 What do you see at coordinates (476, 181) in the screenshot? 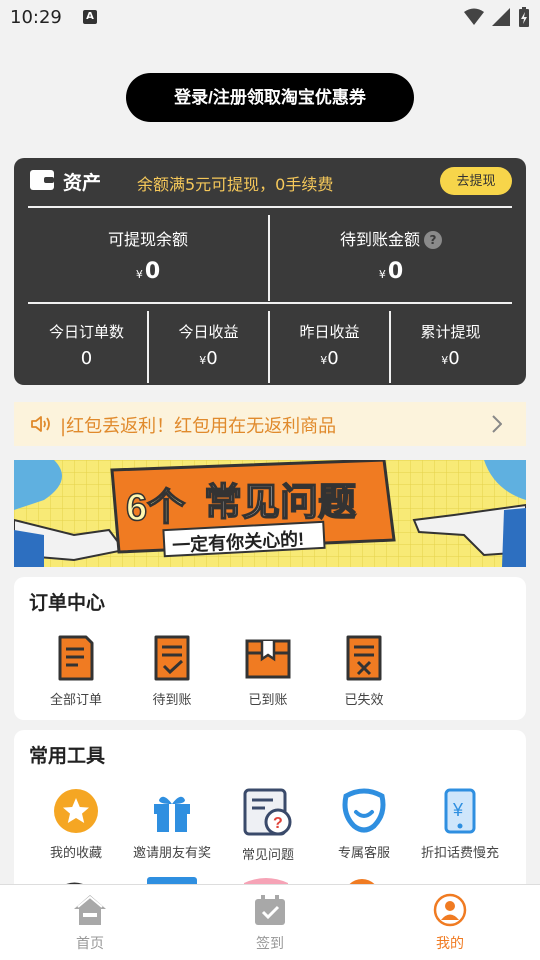
I see `withdraw-button: 去提现` at bounding box center [476, 181].